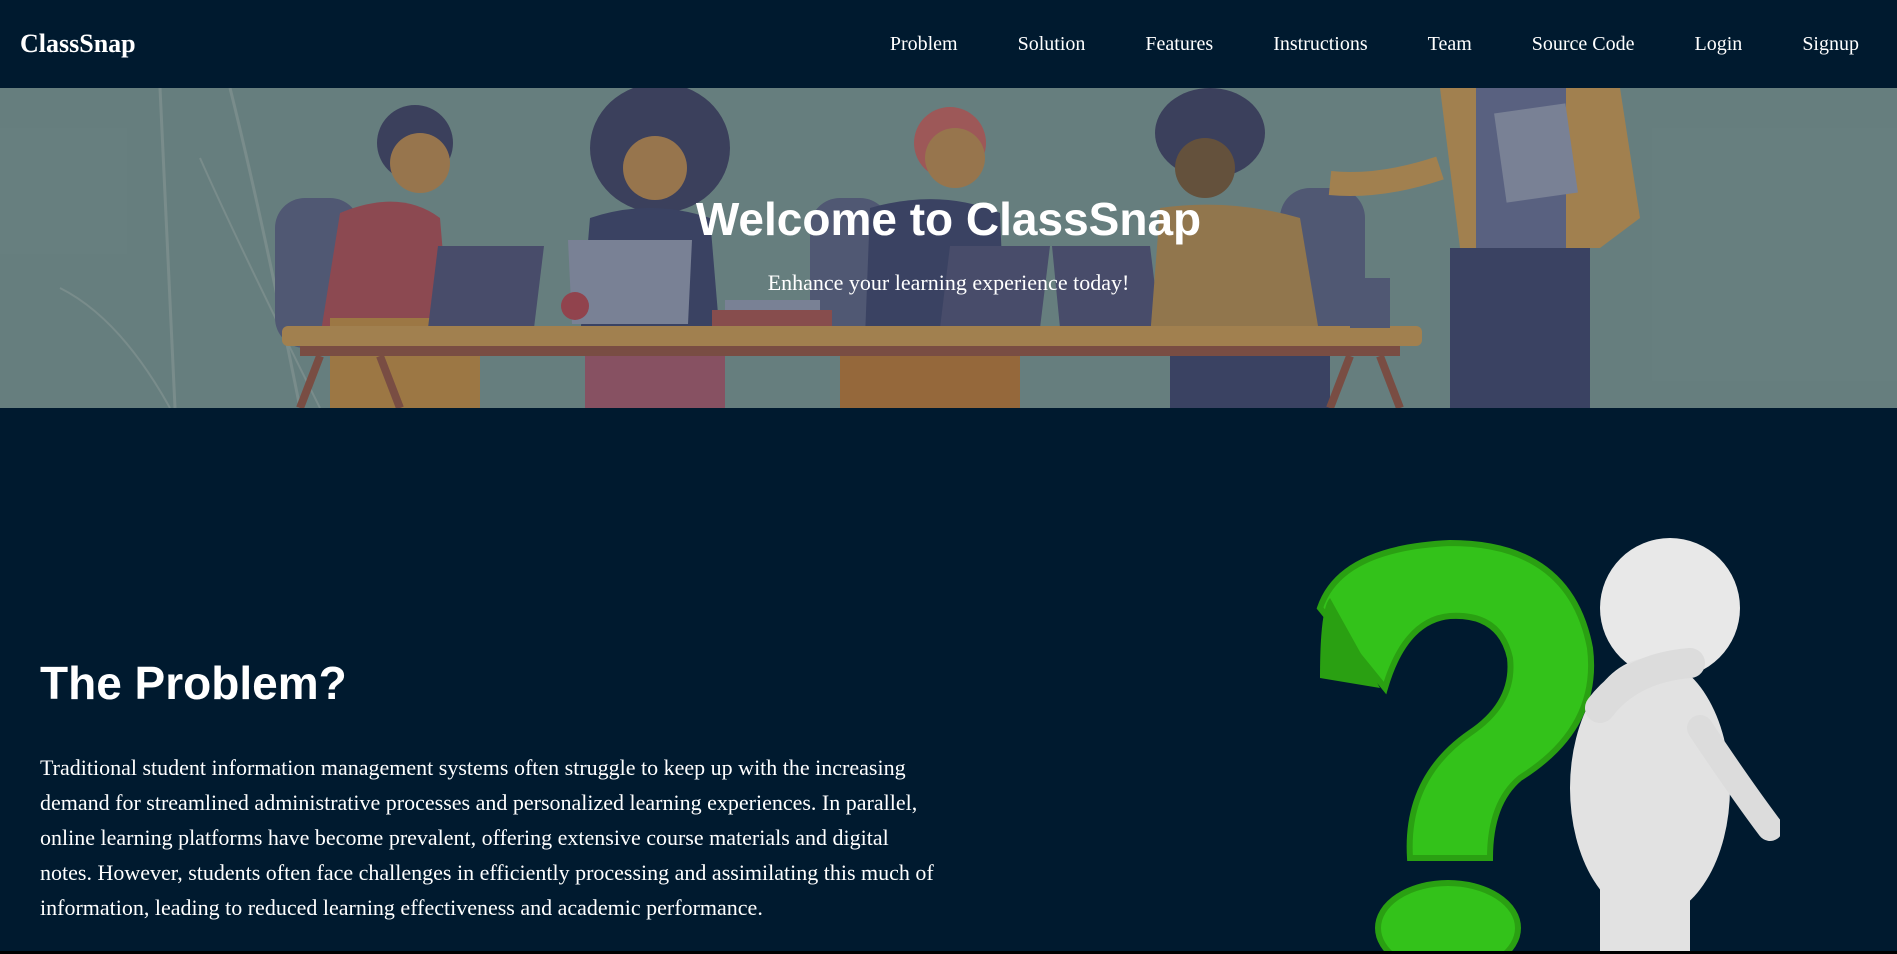 This screenshot has width=1897, height=954. I want to click on brand-logo: ClassSnap, so click(78, 44).